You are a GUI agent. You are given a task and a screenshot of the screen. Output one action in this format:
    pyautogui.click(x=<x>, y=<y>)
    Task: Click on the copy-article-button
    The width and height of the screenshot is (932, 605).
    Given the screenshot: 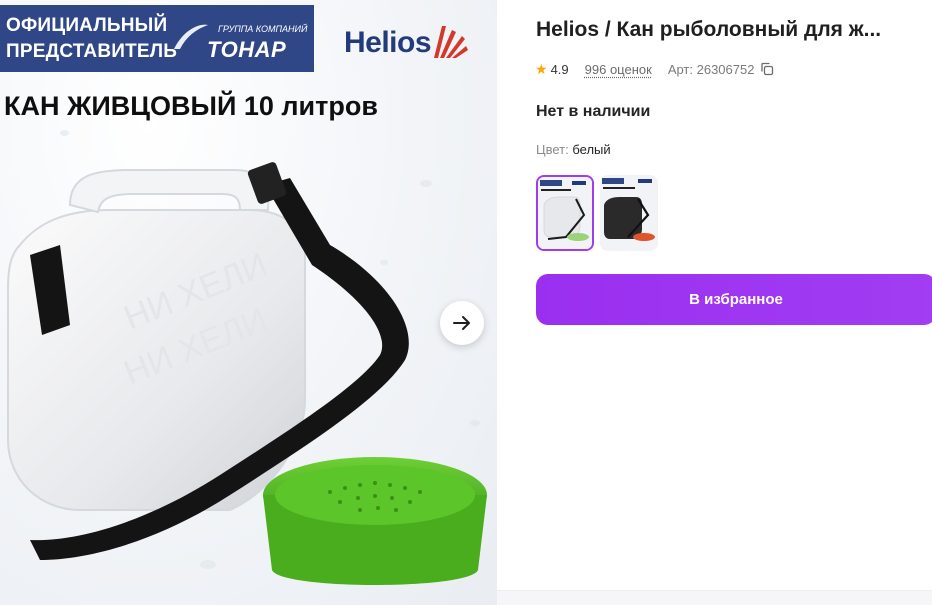 What is the action you would take?
    pyautogui.click(x=767, y=69)
    